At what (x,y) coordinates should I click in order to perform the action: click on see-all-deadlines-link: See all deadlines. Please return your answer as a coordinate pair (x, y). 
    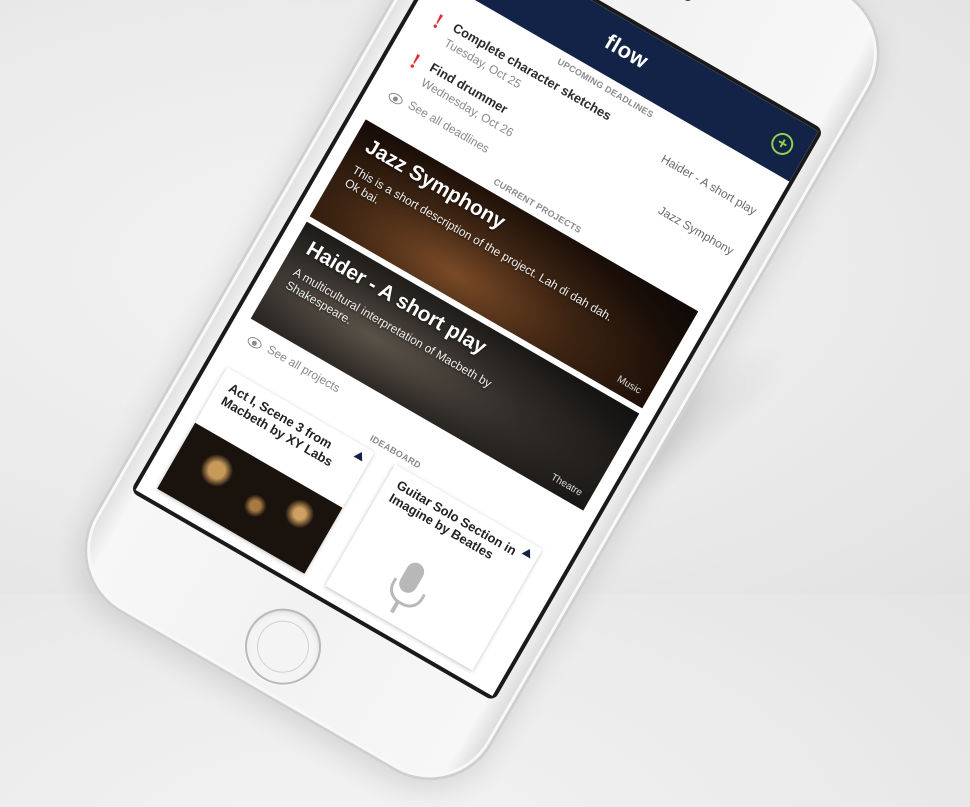
    Looking at the image, I should click on (438, 121).